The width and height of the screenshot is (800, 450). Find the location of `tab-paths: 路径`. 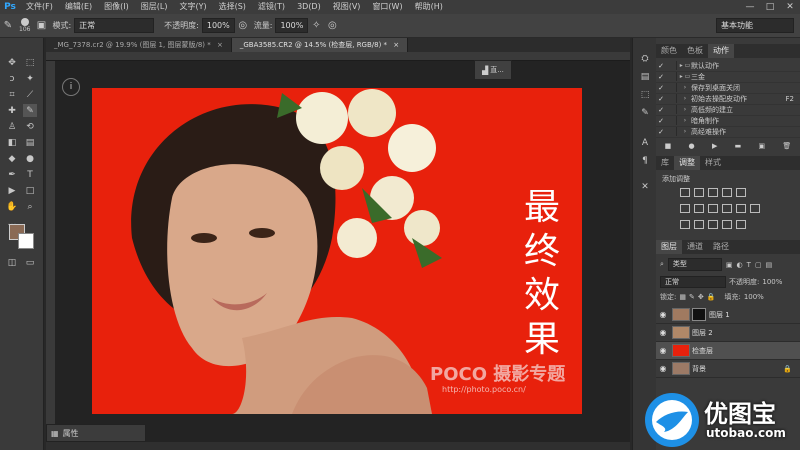

tab-paths: 路径 is located at coordinates (721, 247).